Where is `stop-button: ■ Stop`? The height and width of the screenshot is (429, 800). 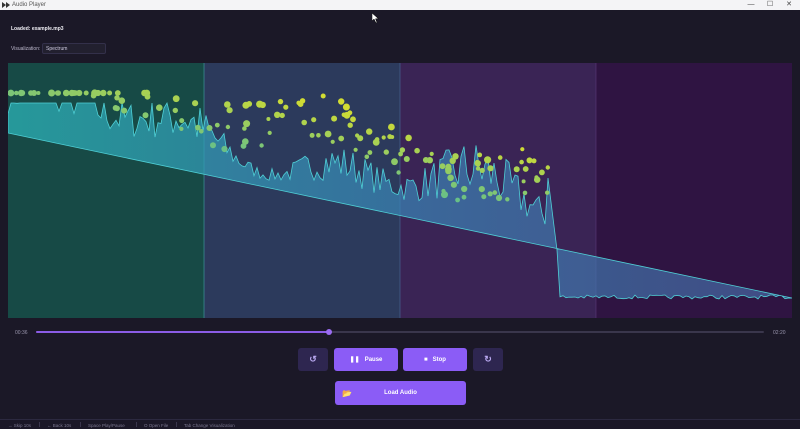
stop-button: ■ Stop is located at coordinates (435, 359).